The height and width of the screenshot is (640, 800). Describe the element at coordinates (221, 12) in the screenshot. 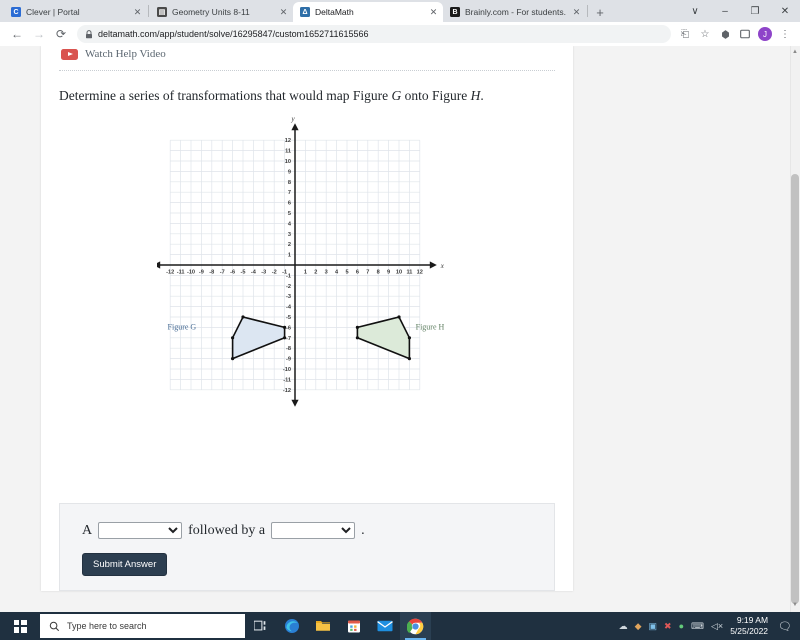

I see `tab-geometry-units: ▤ Geometry Units 8-11 ✕` at that location.